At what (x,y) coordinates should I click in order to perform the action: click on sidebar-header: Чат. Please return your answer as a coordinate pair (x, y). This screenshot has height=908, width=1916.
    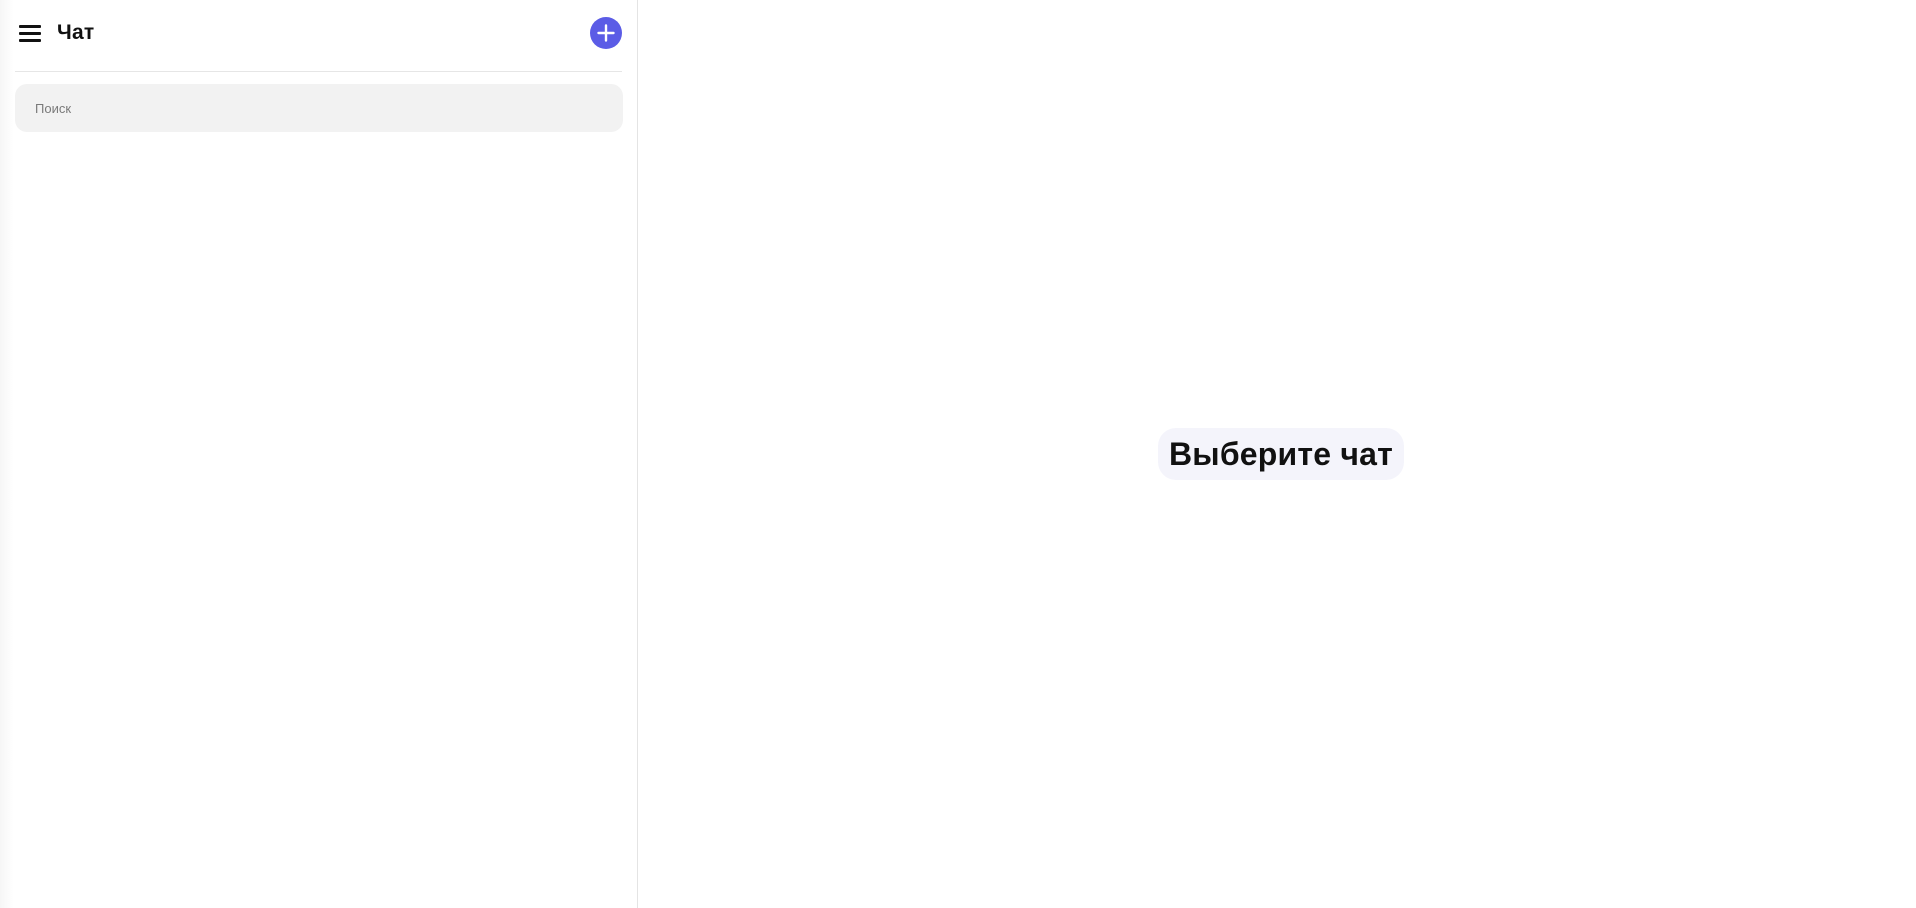
    Looking at the image, I should click on (318, 36).